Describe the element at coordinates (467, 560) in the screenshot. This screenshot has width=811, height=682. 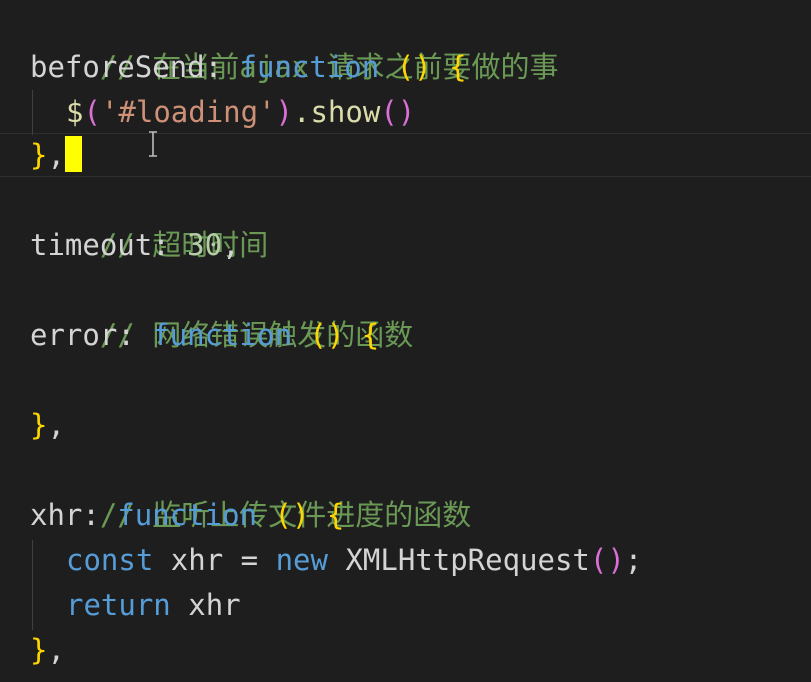
I see `class-name: XMLHttpRequest` at that location.